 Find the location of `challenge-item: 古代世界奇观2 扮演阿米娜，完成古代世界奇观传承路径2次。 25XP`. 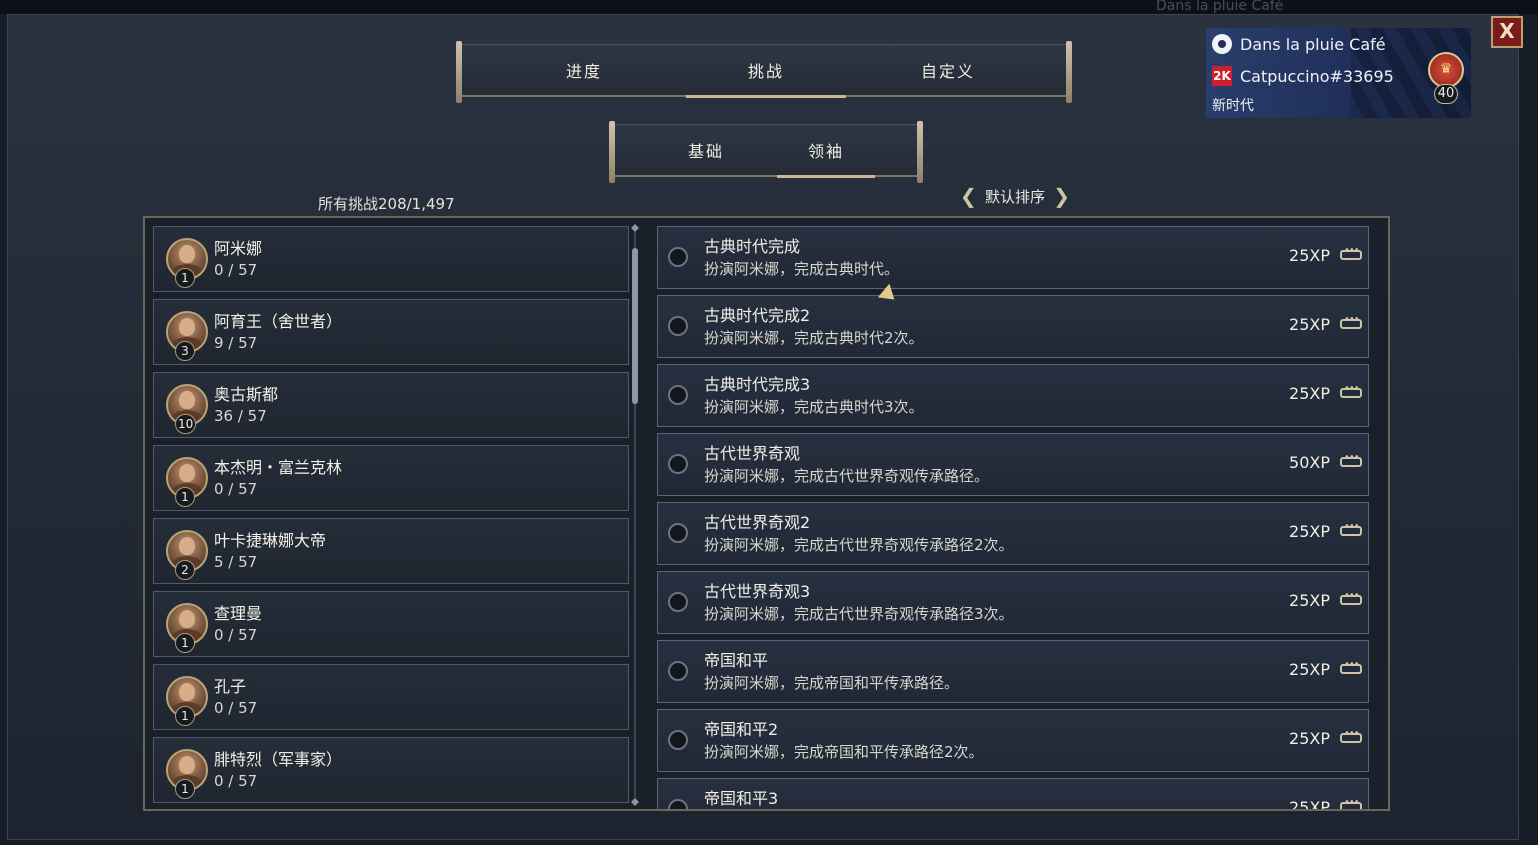

challenge-item: 古代世界奇观2 扮演阿米娜，完成古代世界奇观传承路径2次。 25XP is located at coordinates (1013, 533).